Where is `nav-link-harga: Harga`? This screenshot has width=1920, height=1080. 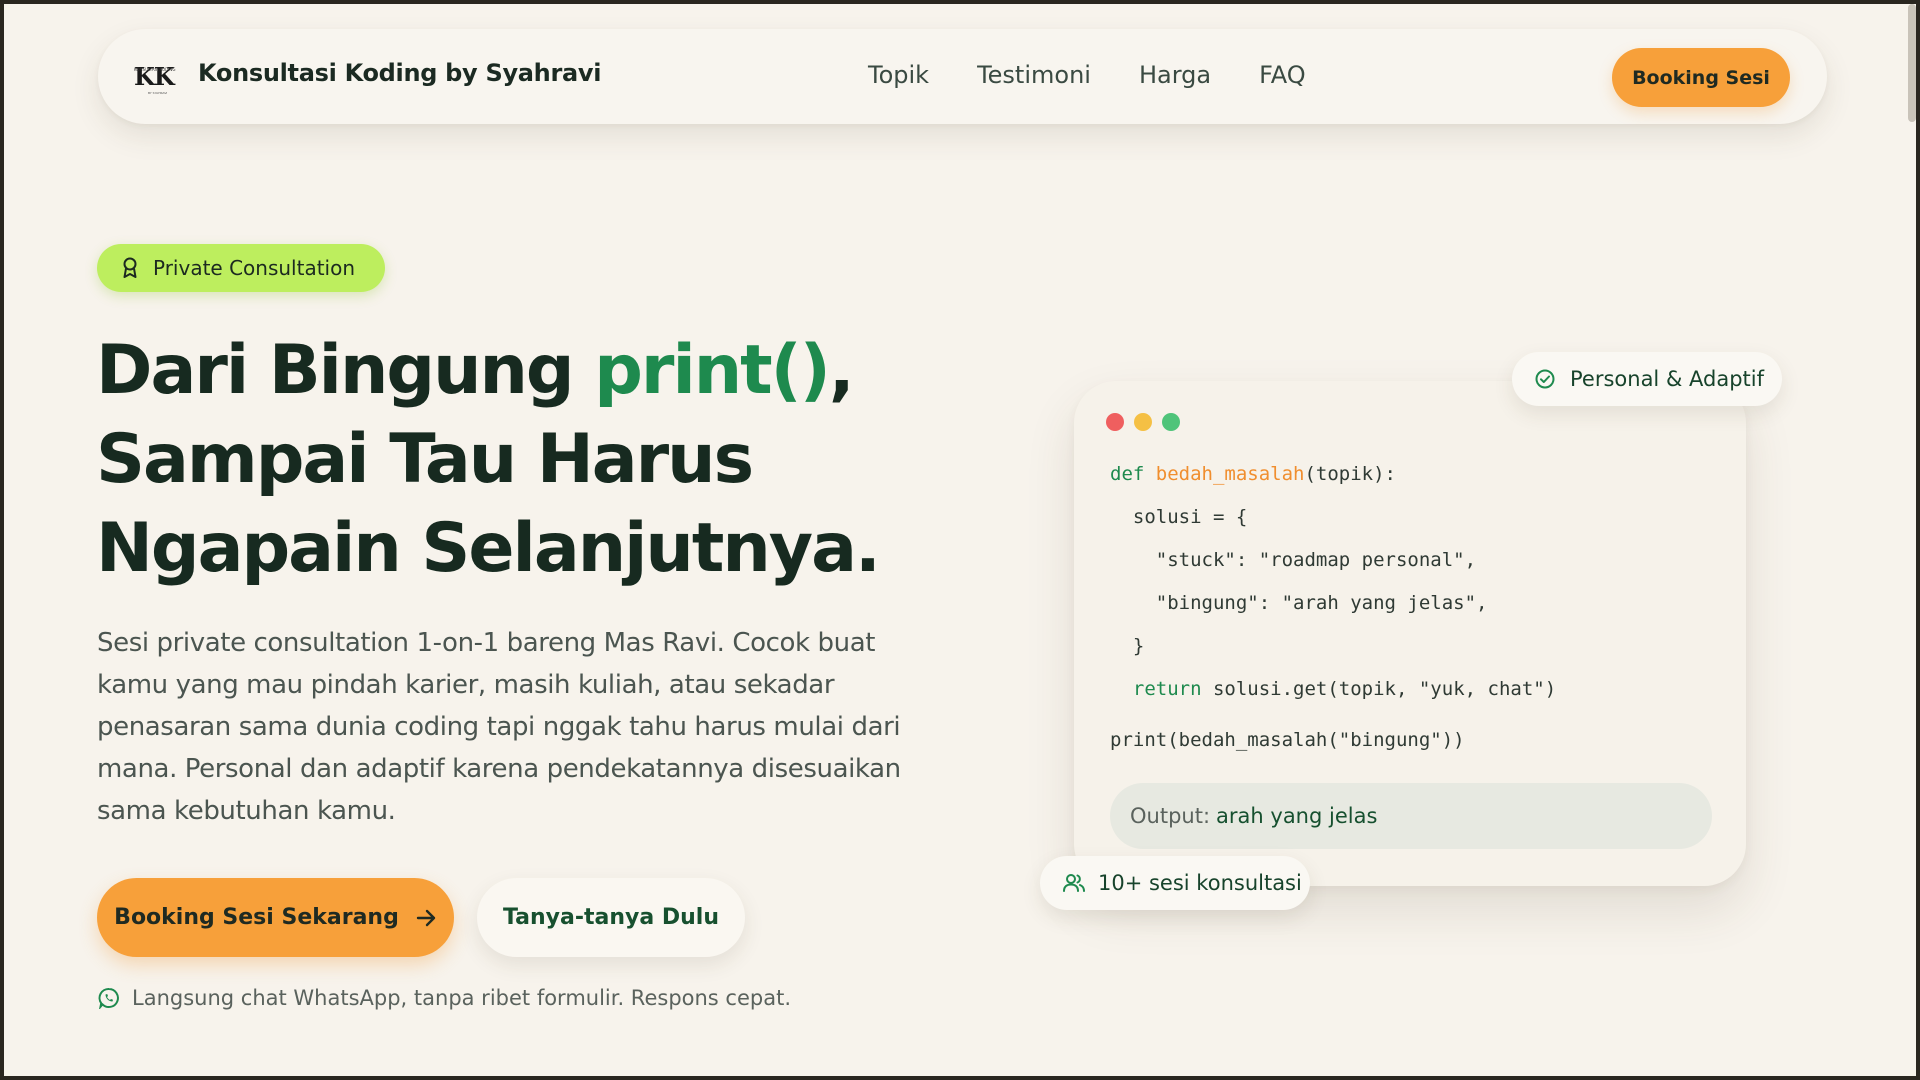
nav-link-harga: Harga is located at coordinates (1175, 75).